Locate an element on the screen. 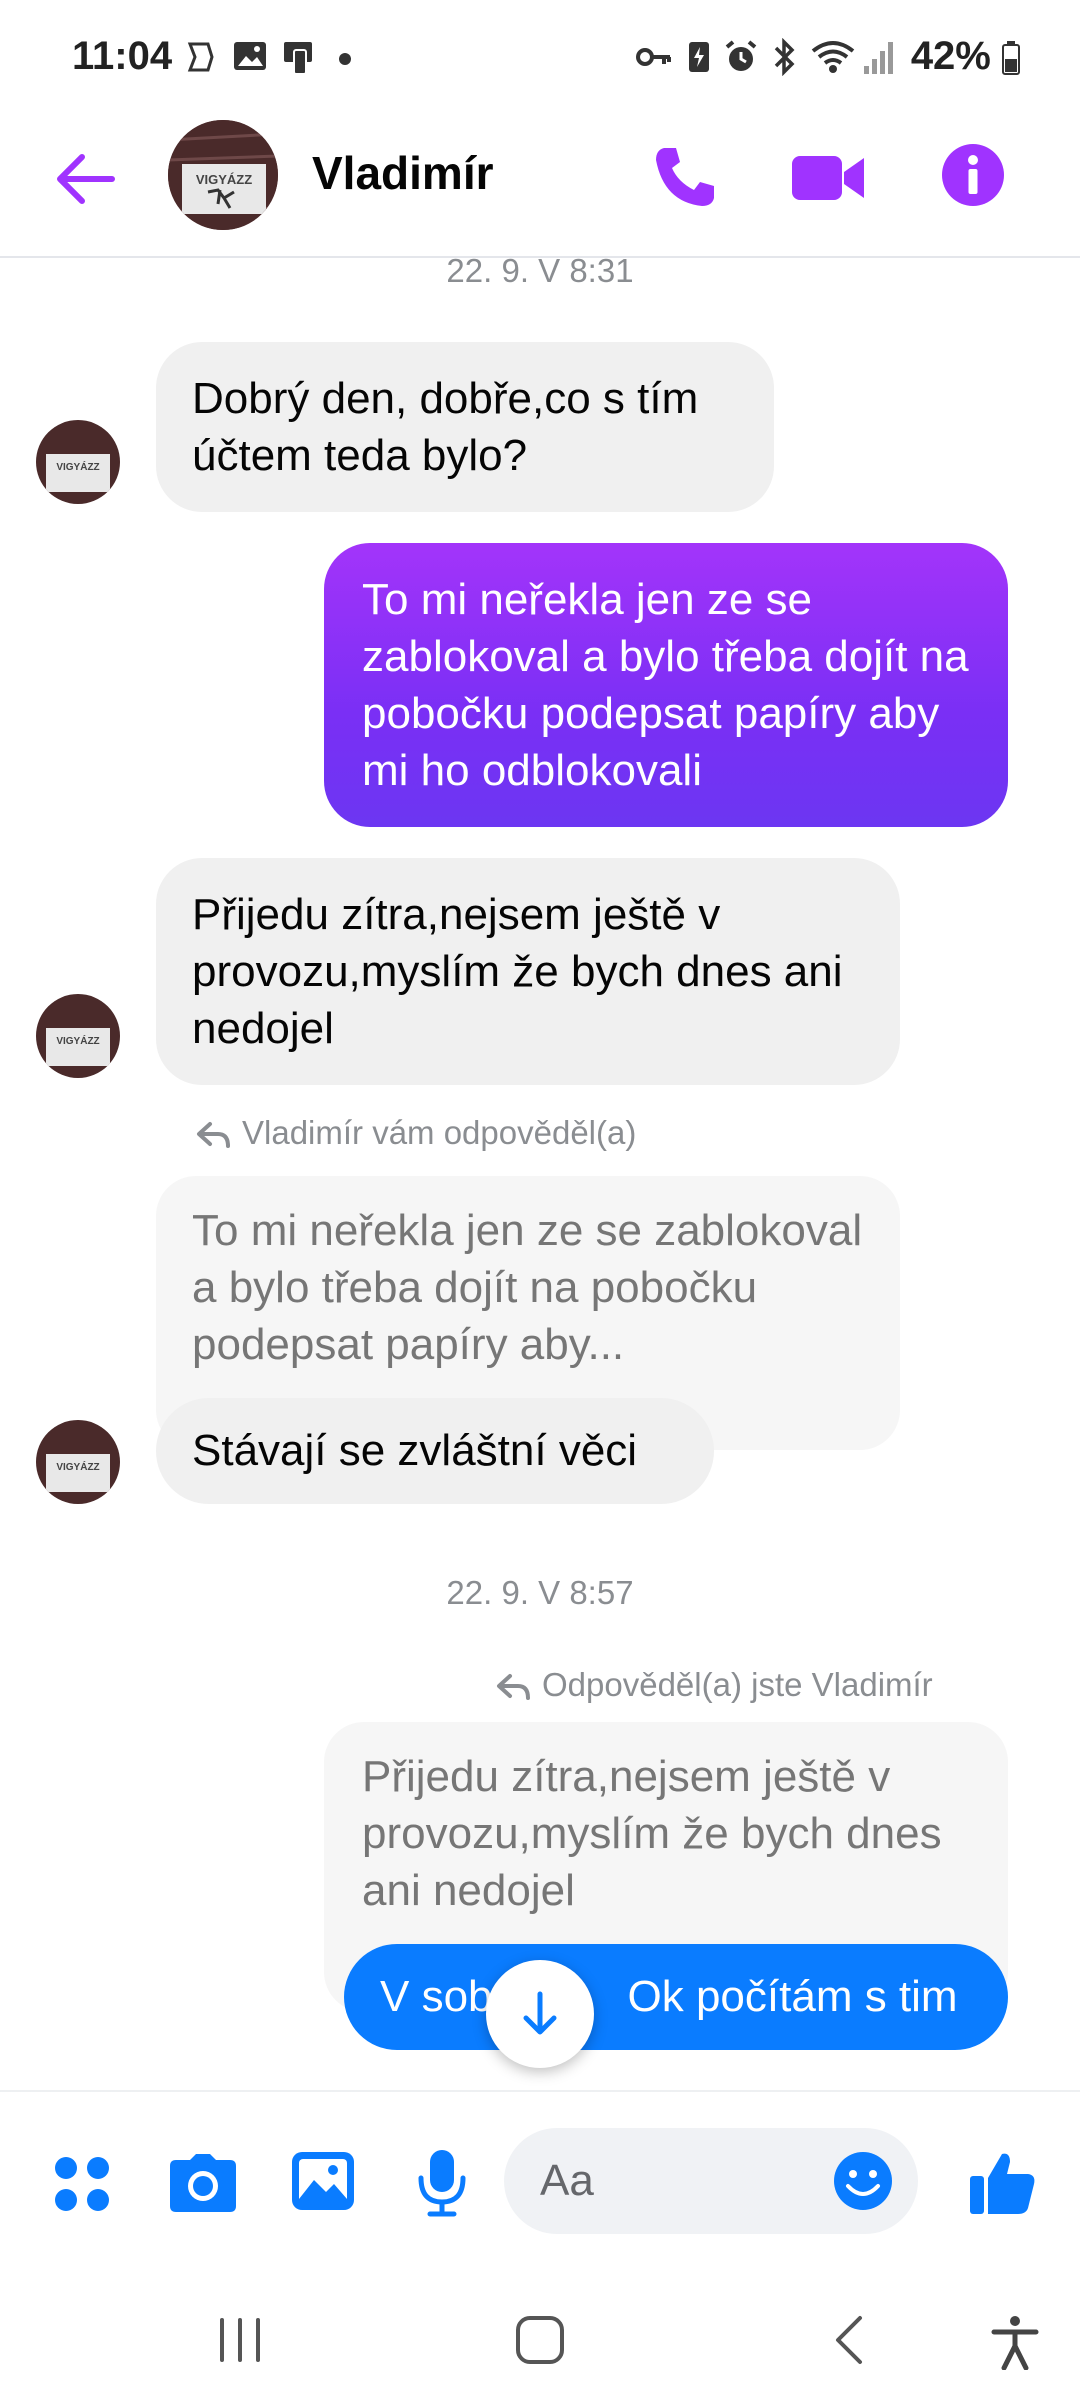 Image resolution: width=1080 pixels, height=2400 pixels. camera-icon is located at coordinates (203, 2183).